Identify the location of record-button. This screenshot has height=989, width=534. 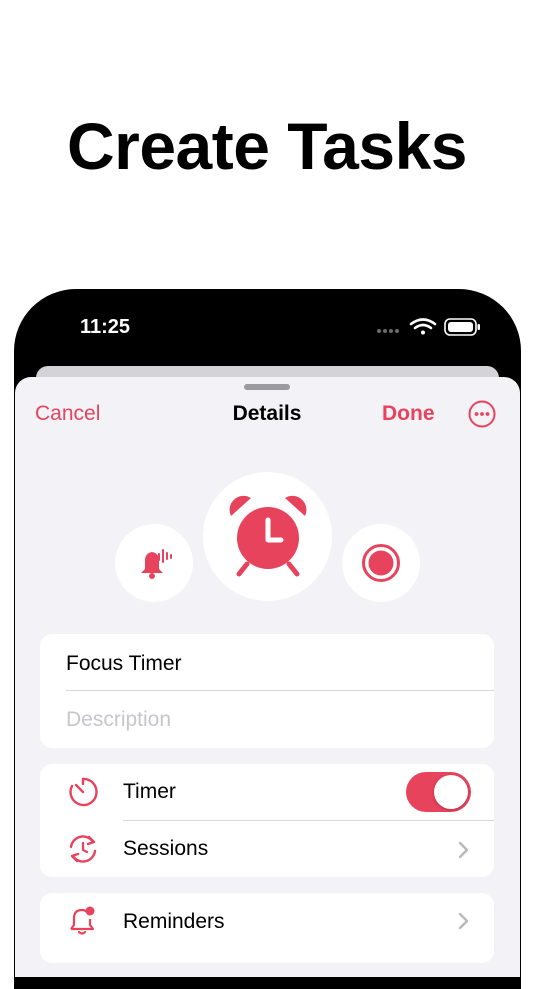
(381, 563).